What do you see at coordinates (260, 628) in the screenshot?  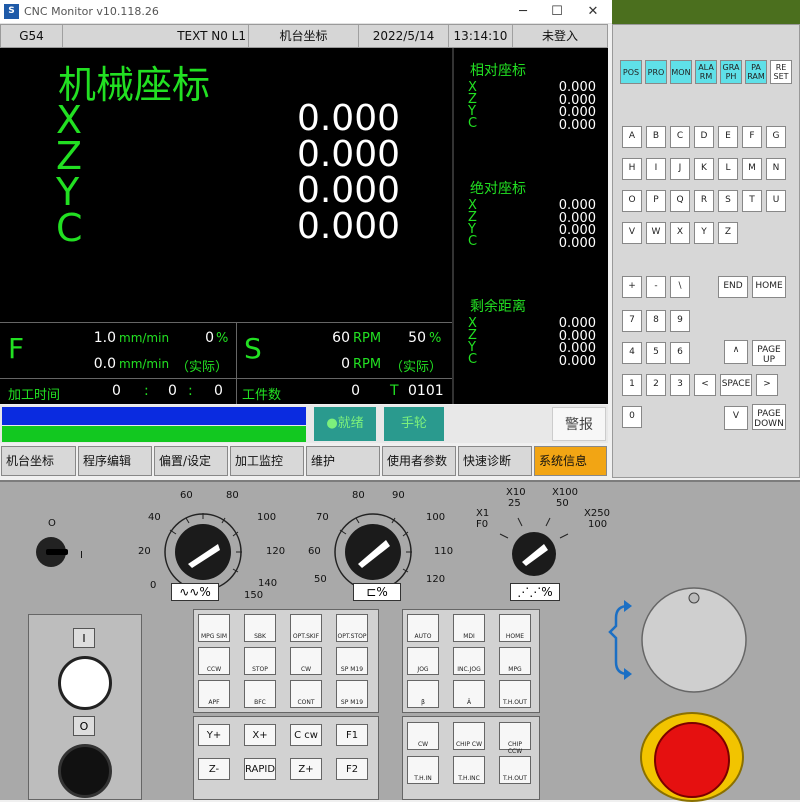 I see `panel-button-sbk: SBK` at bounding box center [260, 628].